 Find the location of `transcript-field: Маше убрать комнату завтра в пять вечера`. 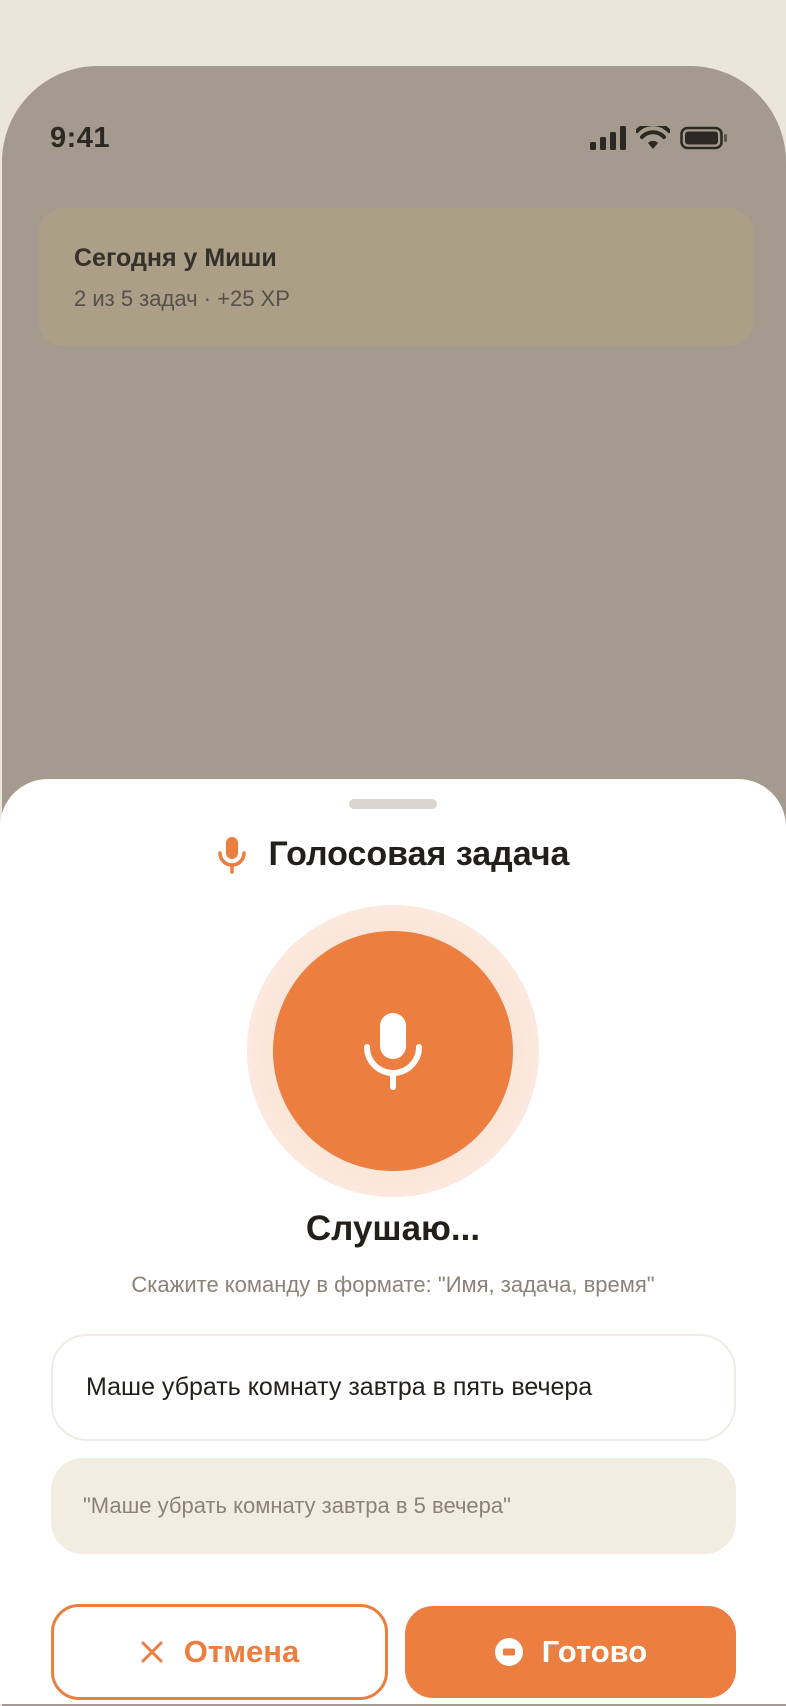

transcript-field: Маше убрать комнату завтра в пять вечера is located at coordinates (393, 1387).